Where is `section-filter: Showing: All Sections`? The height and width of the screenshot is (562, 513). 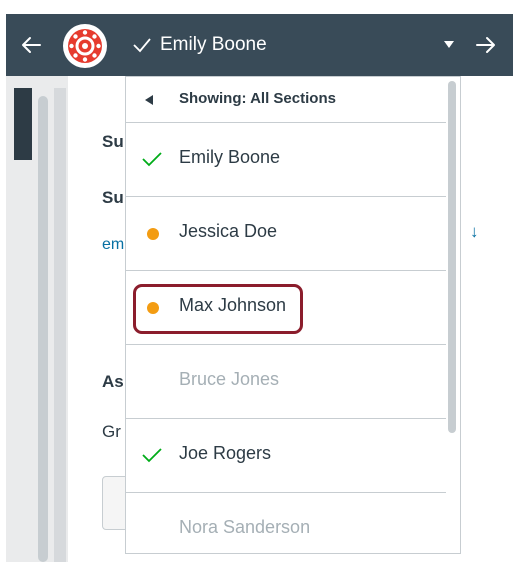 section-filter: Showing: All Sections is located at coordinates (286, 100).